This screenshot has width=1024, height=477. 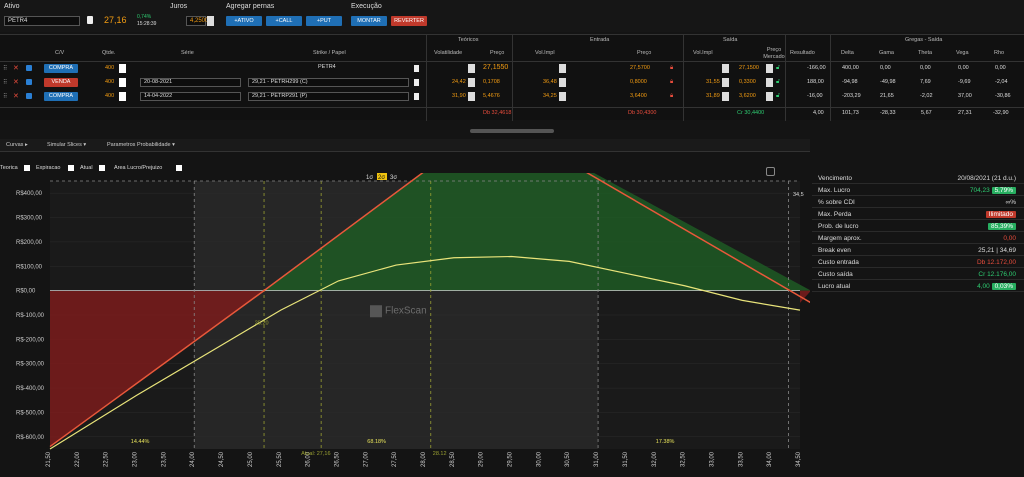 What do you see at coordinates (376, 311) in the screenshot?
I see `watermark-logo-icon` at bounding box center [376, 311].